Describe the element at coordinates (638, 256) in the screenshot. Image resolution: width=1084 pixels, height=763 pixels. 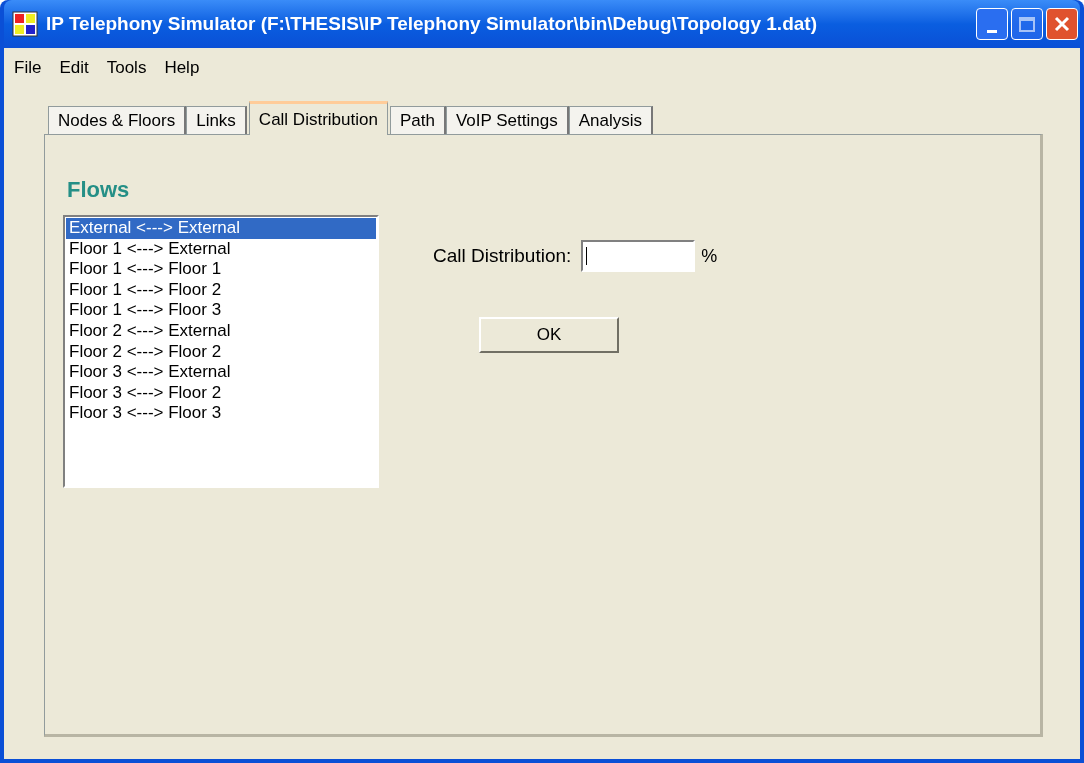
I see `percent-input-field` at that location.